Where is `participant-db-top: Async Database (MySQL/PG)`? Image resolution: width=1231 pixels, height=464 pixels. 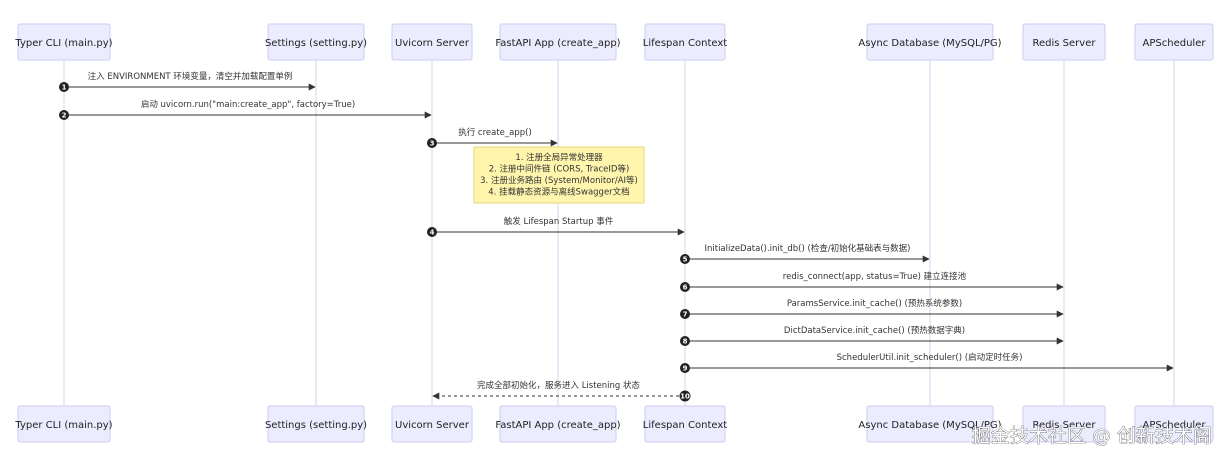 participant-db-top: Async Database (MySQL/PG) is located at coordinates (930, 42).